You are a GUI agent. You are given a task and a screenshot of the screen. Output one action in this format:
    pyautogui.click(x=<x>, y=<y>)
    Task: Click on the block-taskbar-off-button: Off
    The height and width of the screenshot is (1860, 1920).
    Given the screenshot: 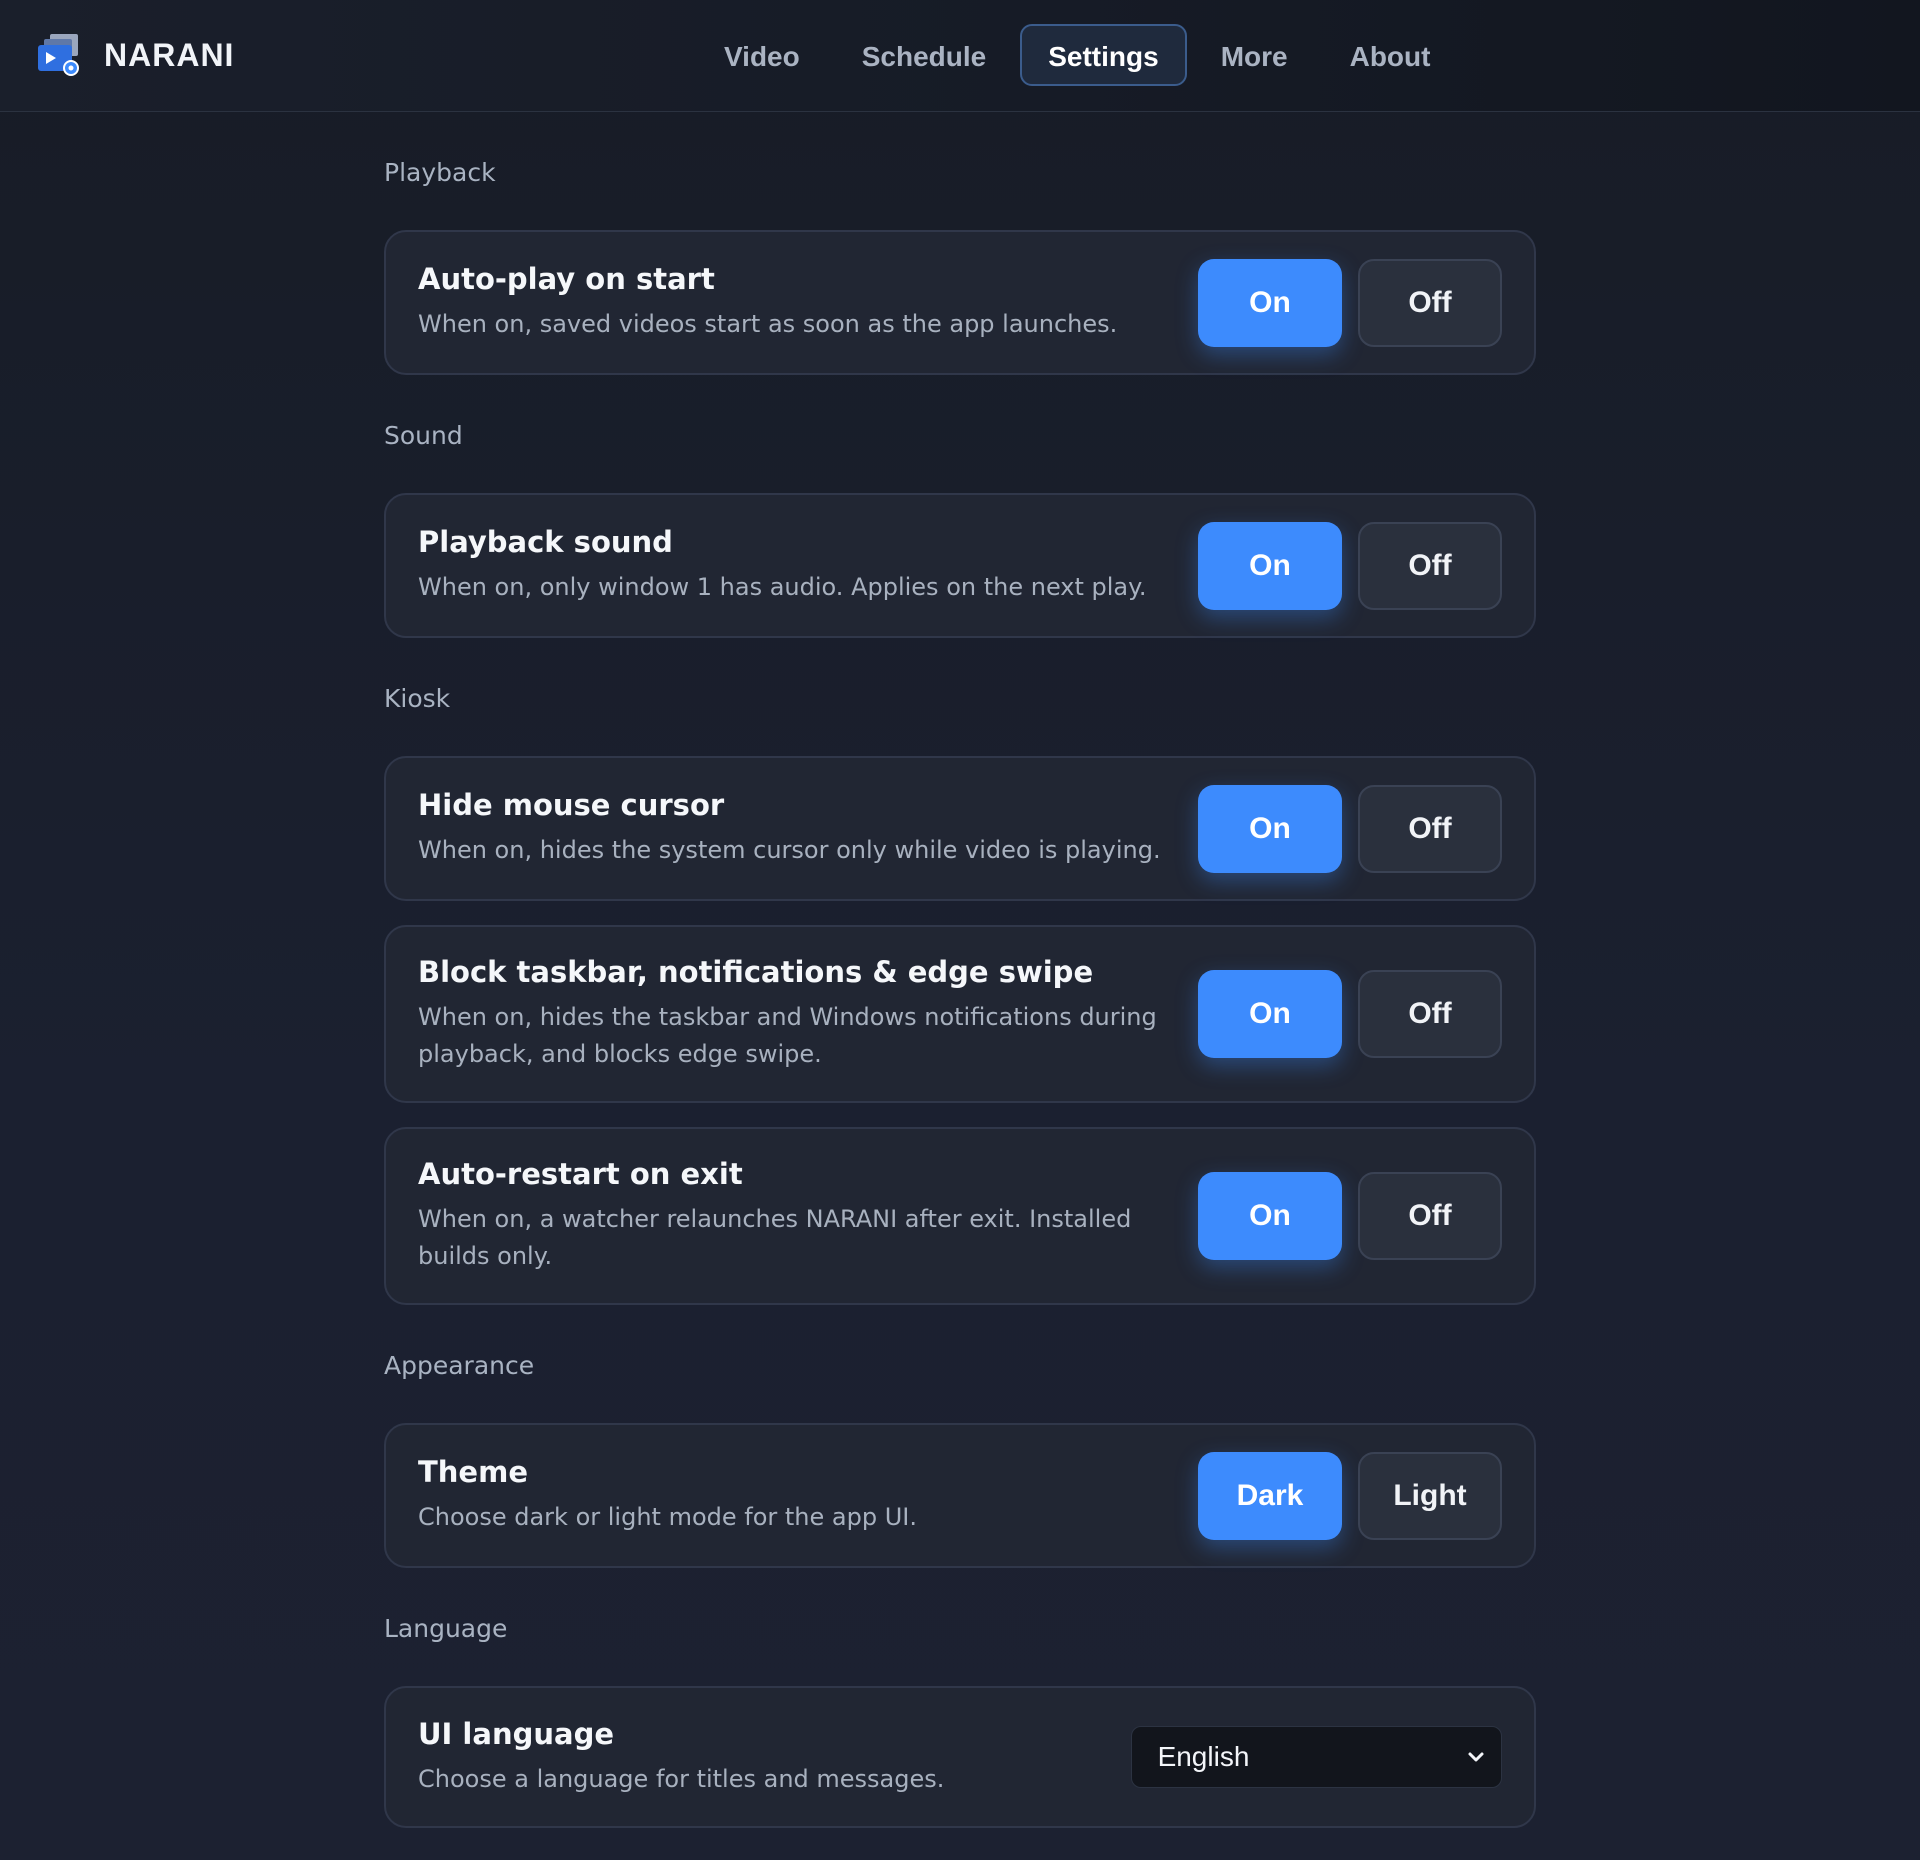 What is the action you would take?
    pyautogui.click(x=1430, y=1014)
    